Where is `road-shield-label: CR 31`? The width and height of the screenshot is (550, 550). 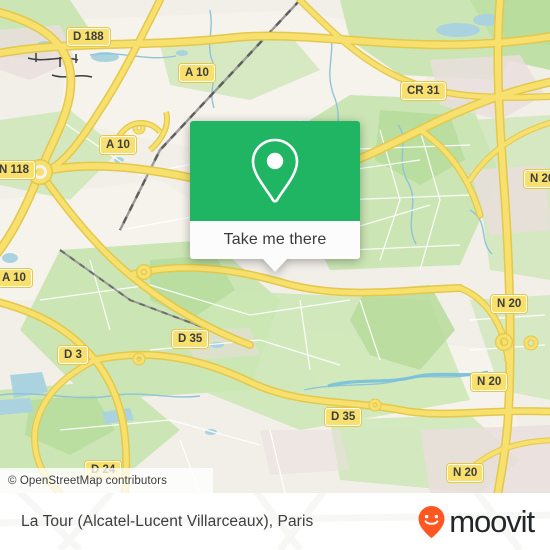 road-shield-label: CR 31 is located at coordinates (423, 91).